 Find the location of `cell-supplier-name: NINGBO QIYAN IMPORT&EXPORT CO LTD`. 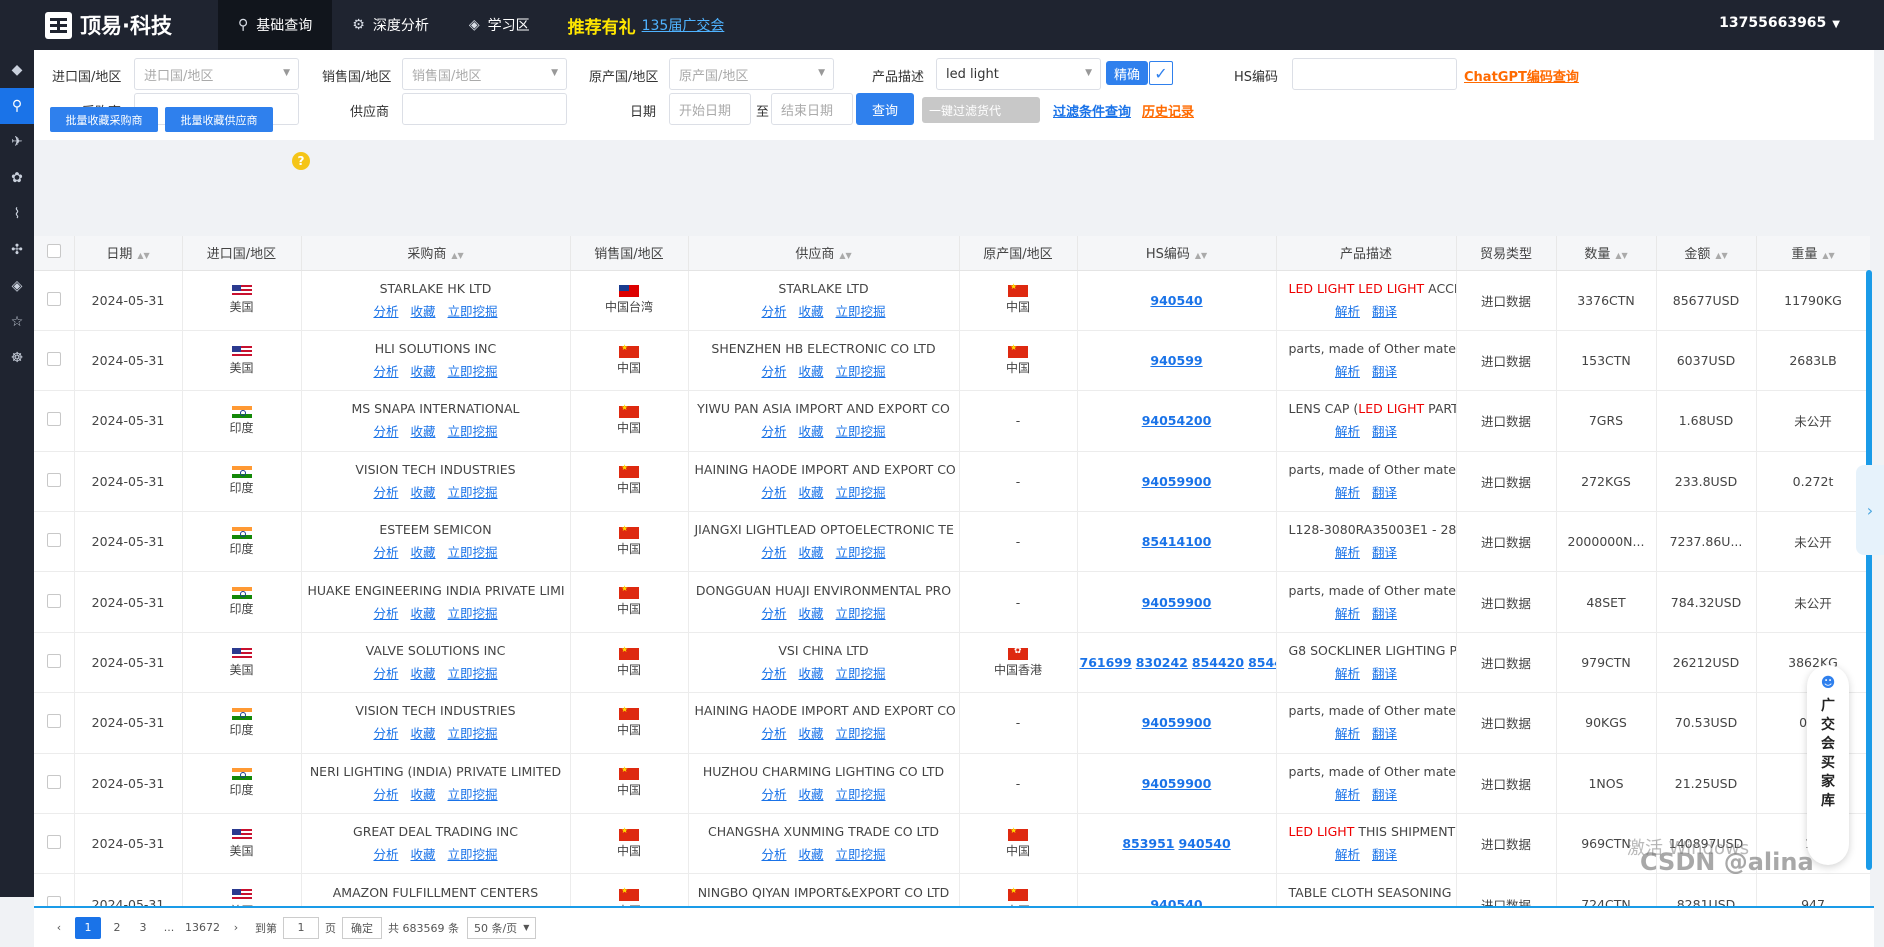

cell-supplier-name: NINGBO QIYAN IMPORT&EXPORT CO LTD is located at coordinates (824, 892).